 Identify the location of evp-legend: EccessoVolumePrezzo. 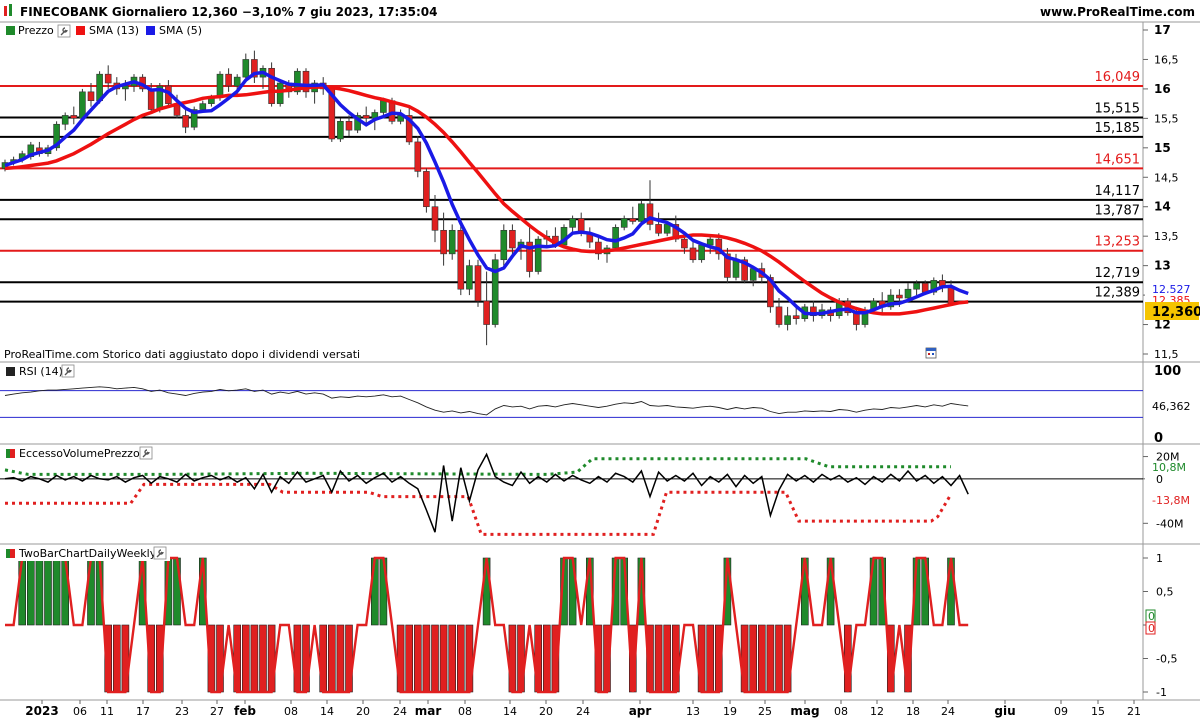
(78, 453).